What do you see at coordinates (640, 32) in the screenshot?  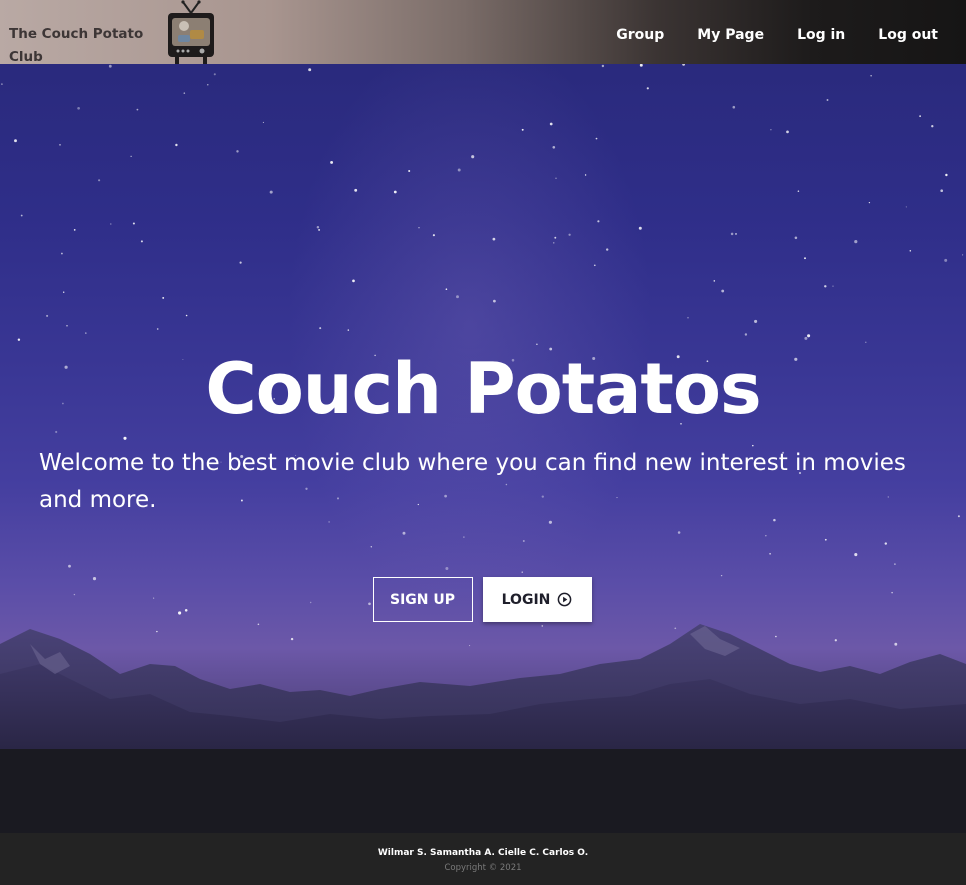 I see `nav-link-group: Group` at bounding box center [640, 32].